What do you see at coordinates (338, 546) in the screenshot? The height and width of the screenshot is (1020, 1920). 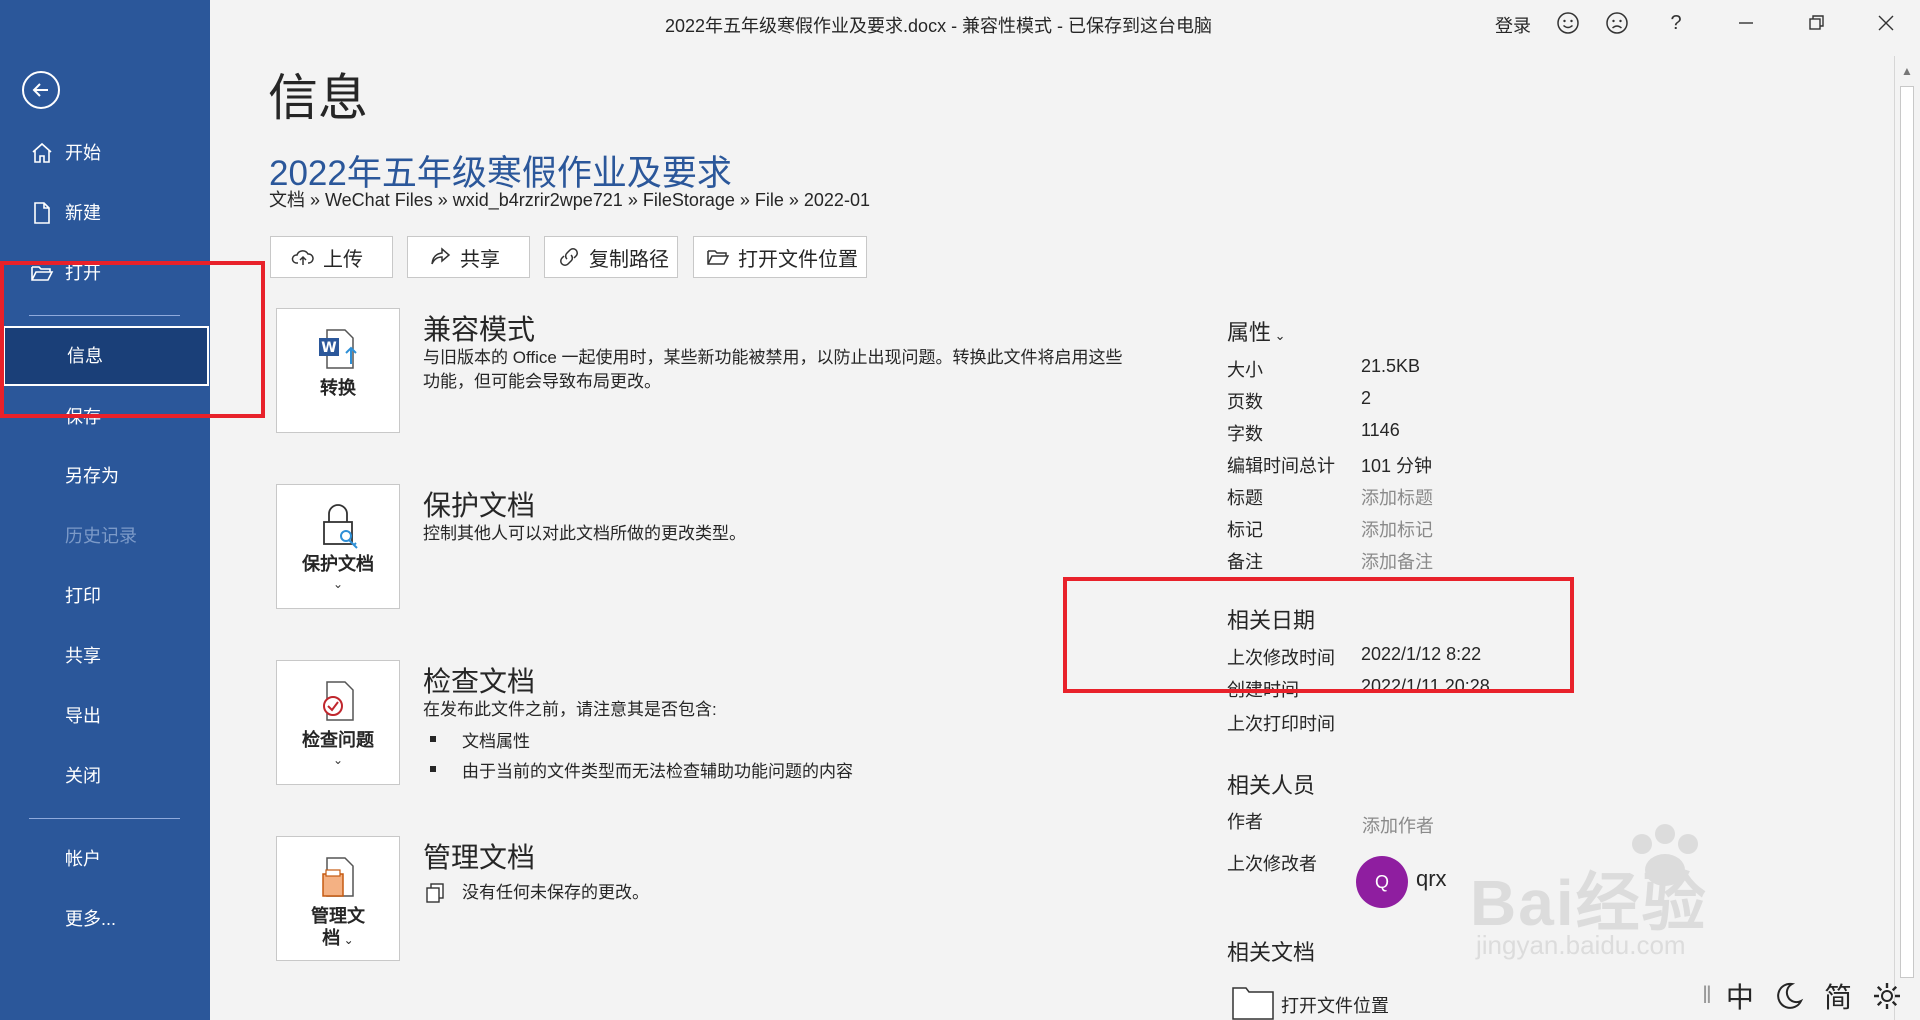 I see `protect-document-button: 保护文档 ⌄` at bounding box center [338, 546].